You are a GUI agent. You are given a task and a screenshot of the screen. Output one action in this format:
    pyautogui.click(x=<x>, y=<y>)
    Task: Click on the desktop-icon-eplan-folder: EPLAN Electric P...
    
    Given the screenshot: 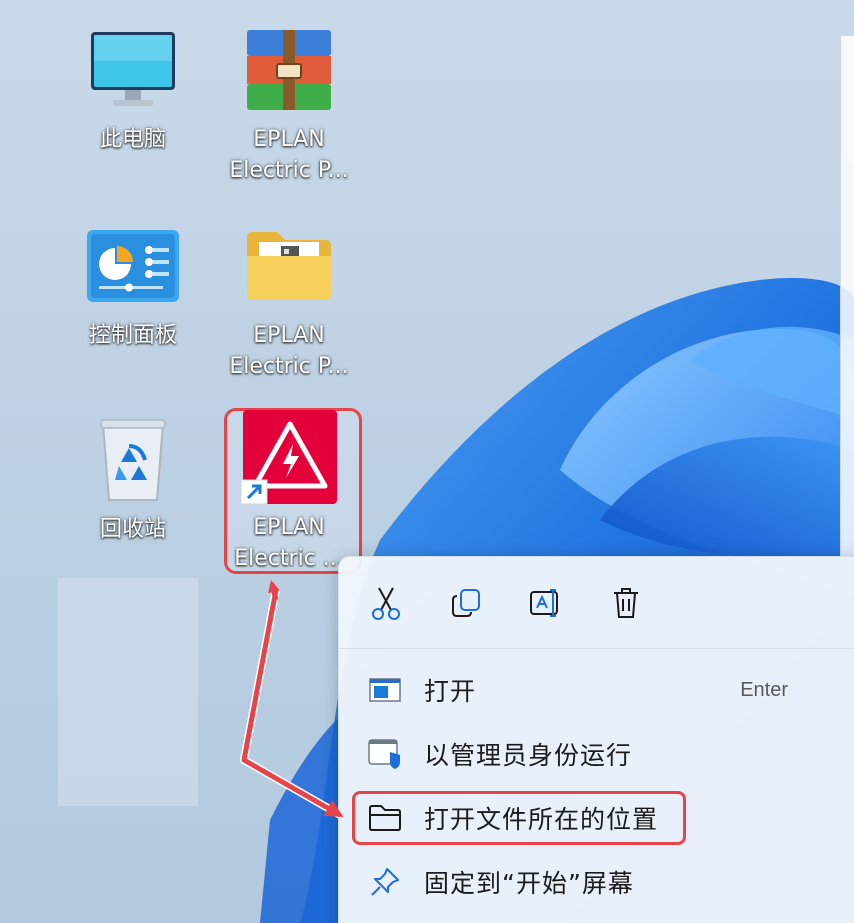 What is the action you would take?
    pyautogui.click(x=289, y=302)
    